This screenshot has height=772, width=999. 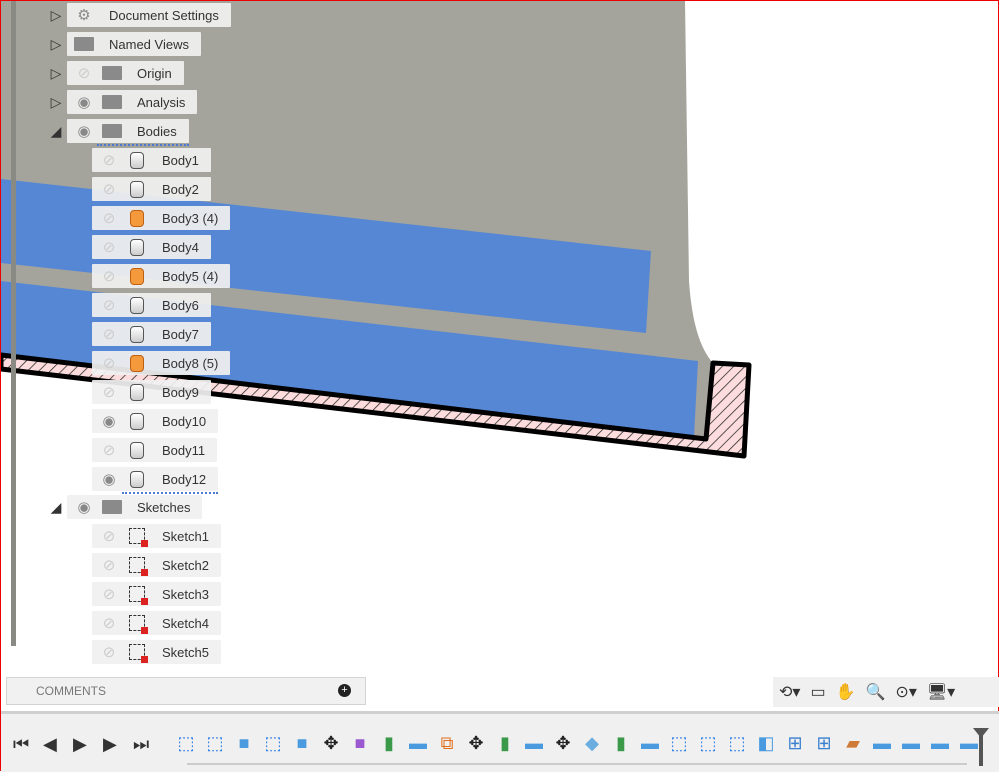 I want to click on browser-item: ▷ Named Views, so click(x=123, y=44).